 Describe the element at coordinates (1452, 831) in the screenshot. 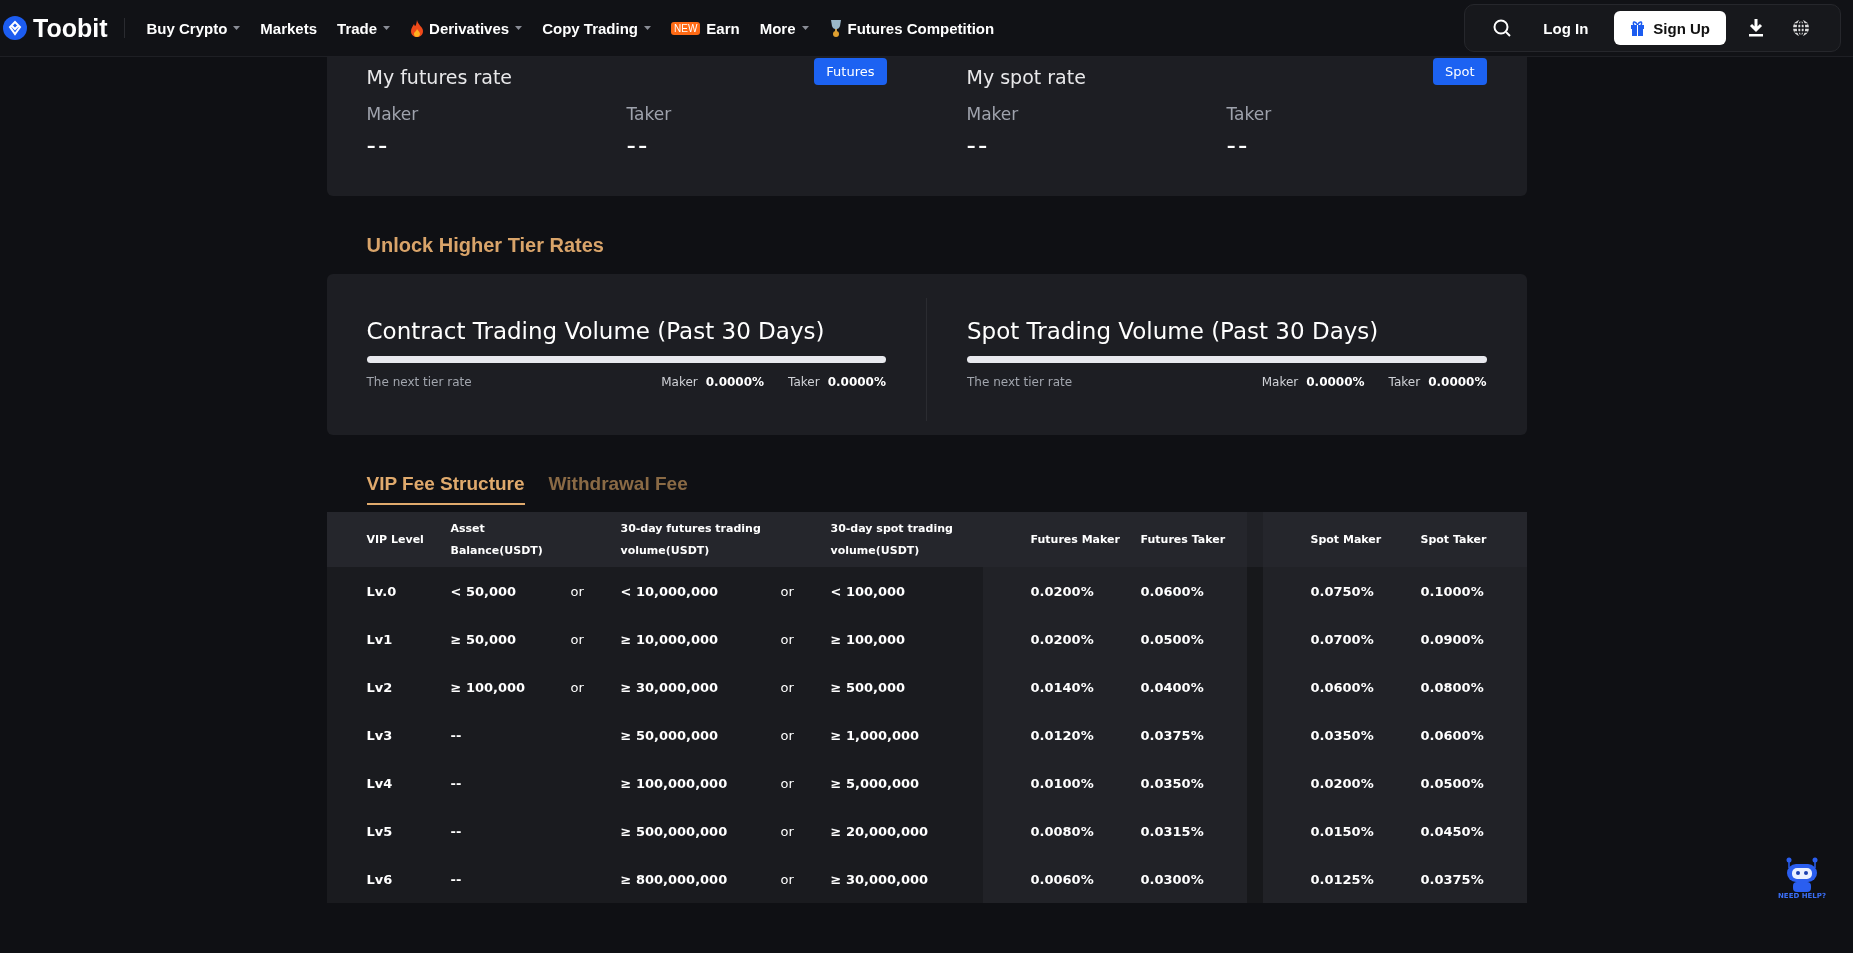

I see `table-cell-text: 0.0450%` at that location.